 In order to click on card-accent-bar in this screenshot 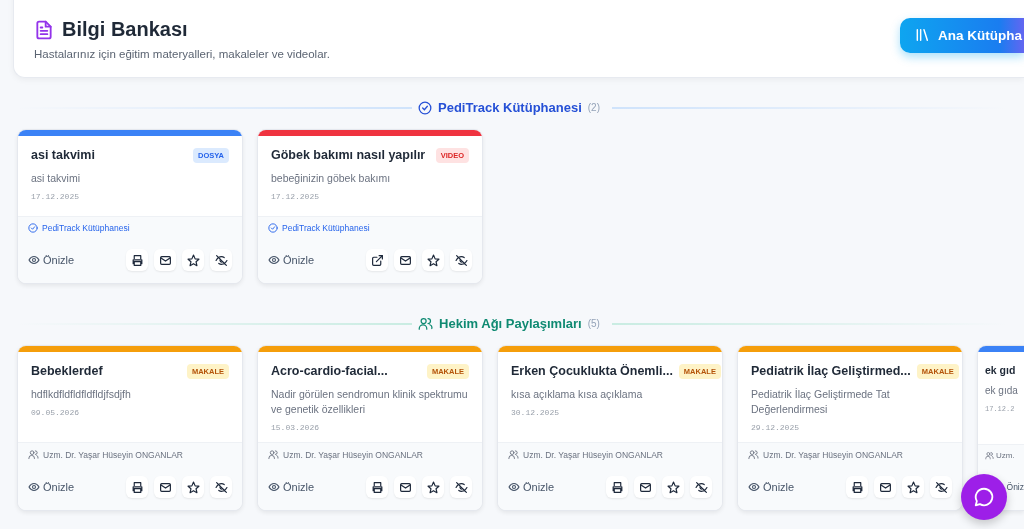, I will do `click(1001, 349)`.